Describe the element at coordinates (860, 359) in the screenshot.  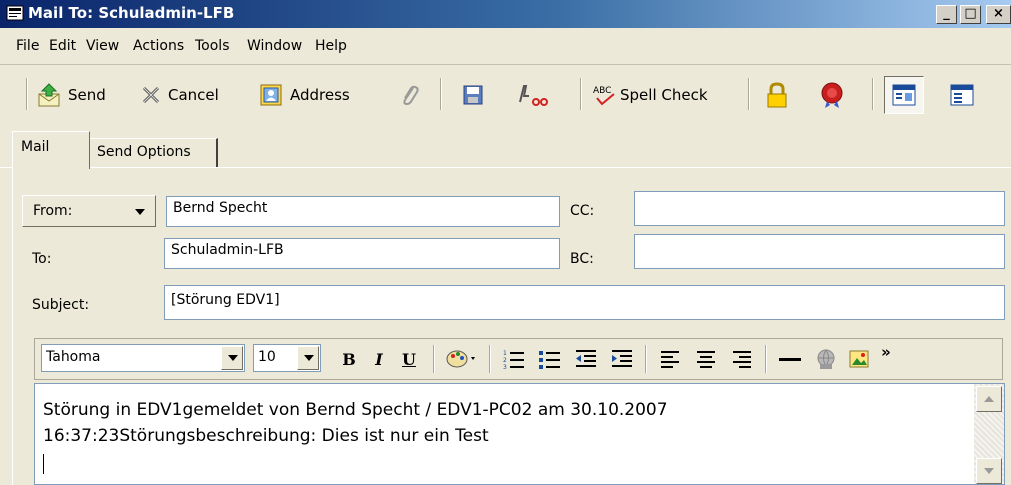
I see `insert-image-button` at that location.